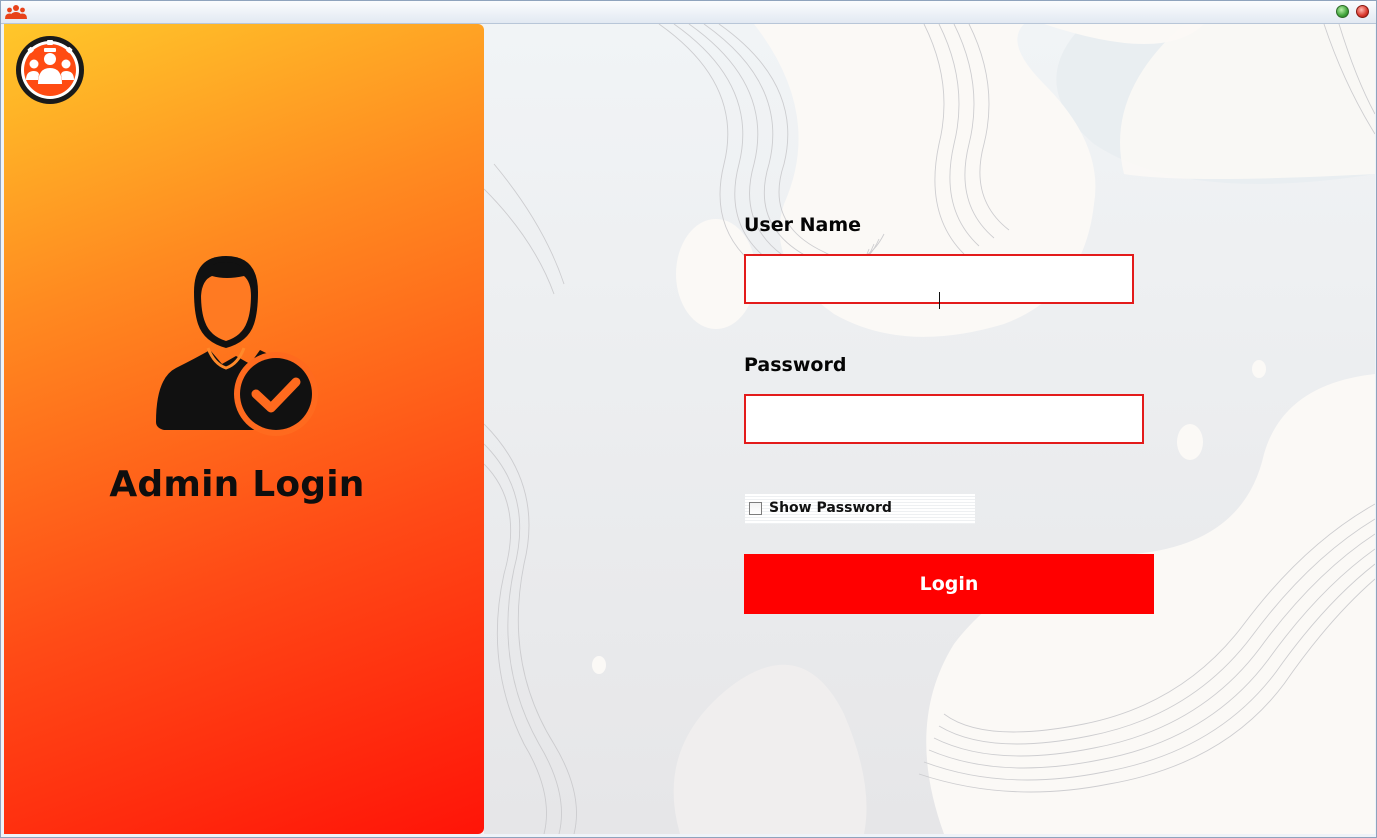 The width and height of the screenshot is (1377, 838). I want to click on admin-user-check-icon, so click(236, 345).